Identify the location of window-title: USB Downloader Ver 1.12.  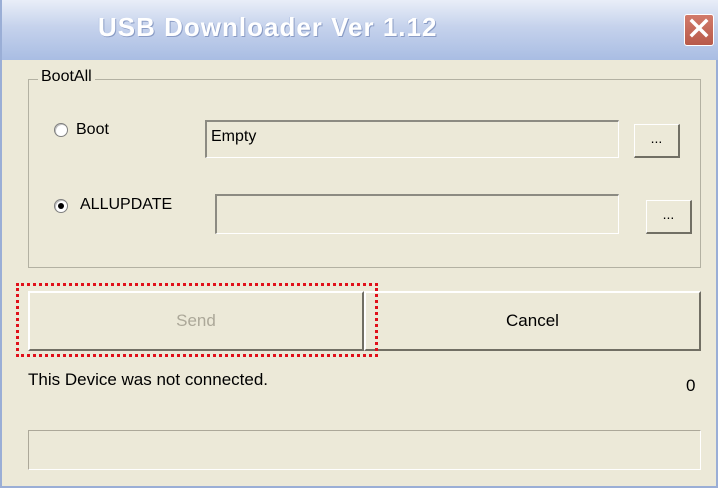
(268, 27).